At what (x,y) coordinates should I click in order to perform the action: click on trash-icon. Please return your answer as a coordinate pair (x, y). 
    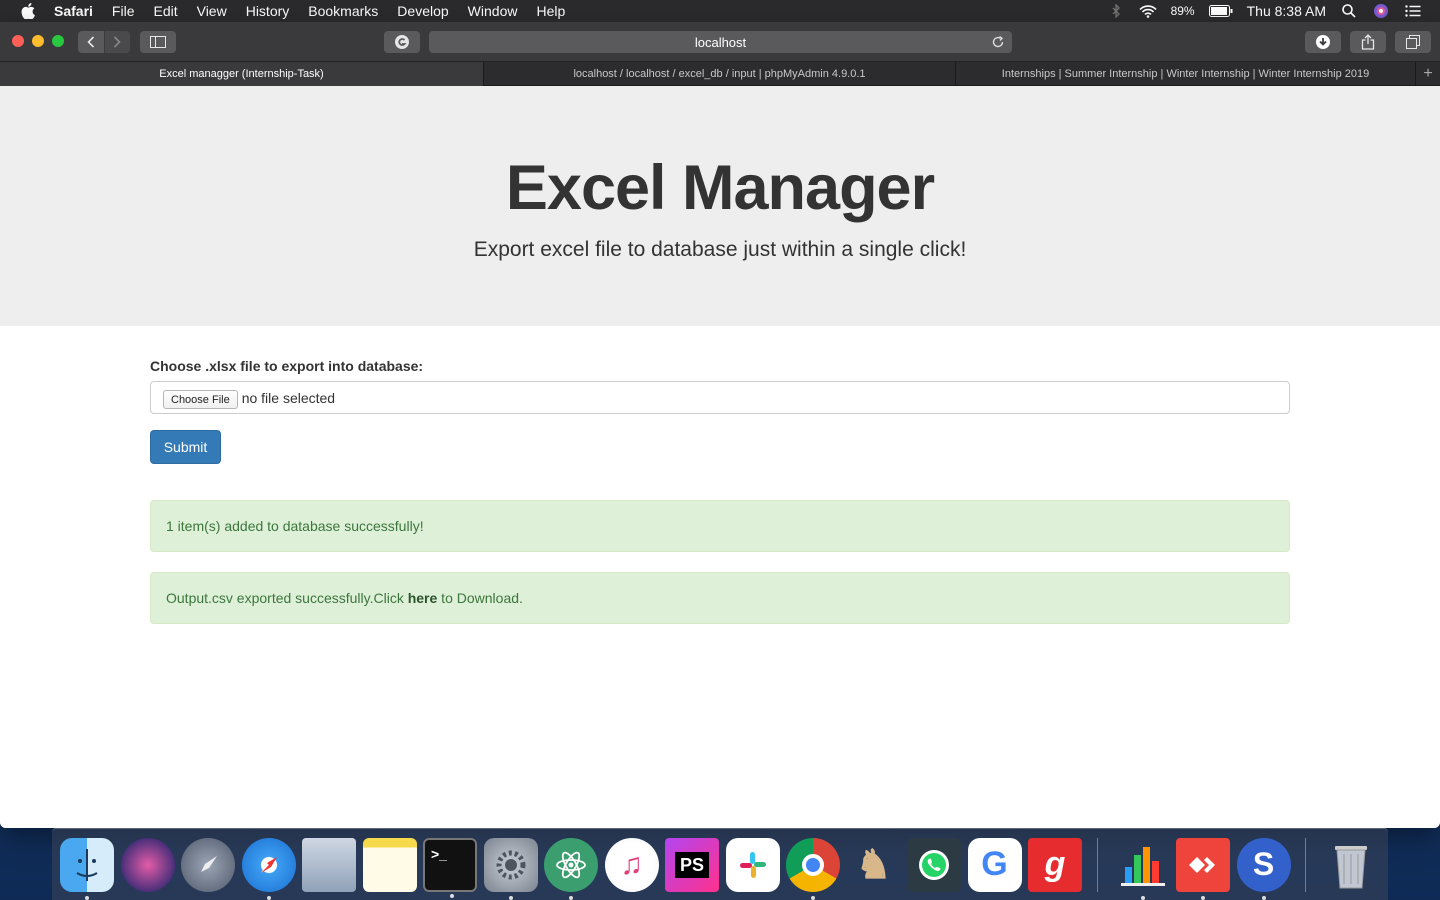
    Looking at the image, I should click on (1351, 865).